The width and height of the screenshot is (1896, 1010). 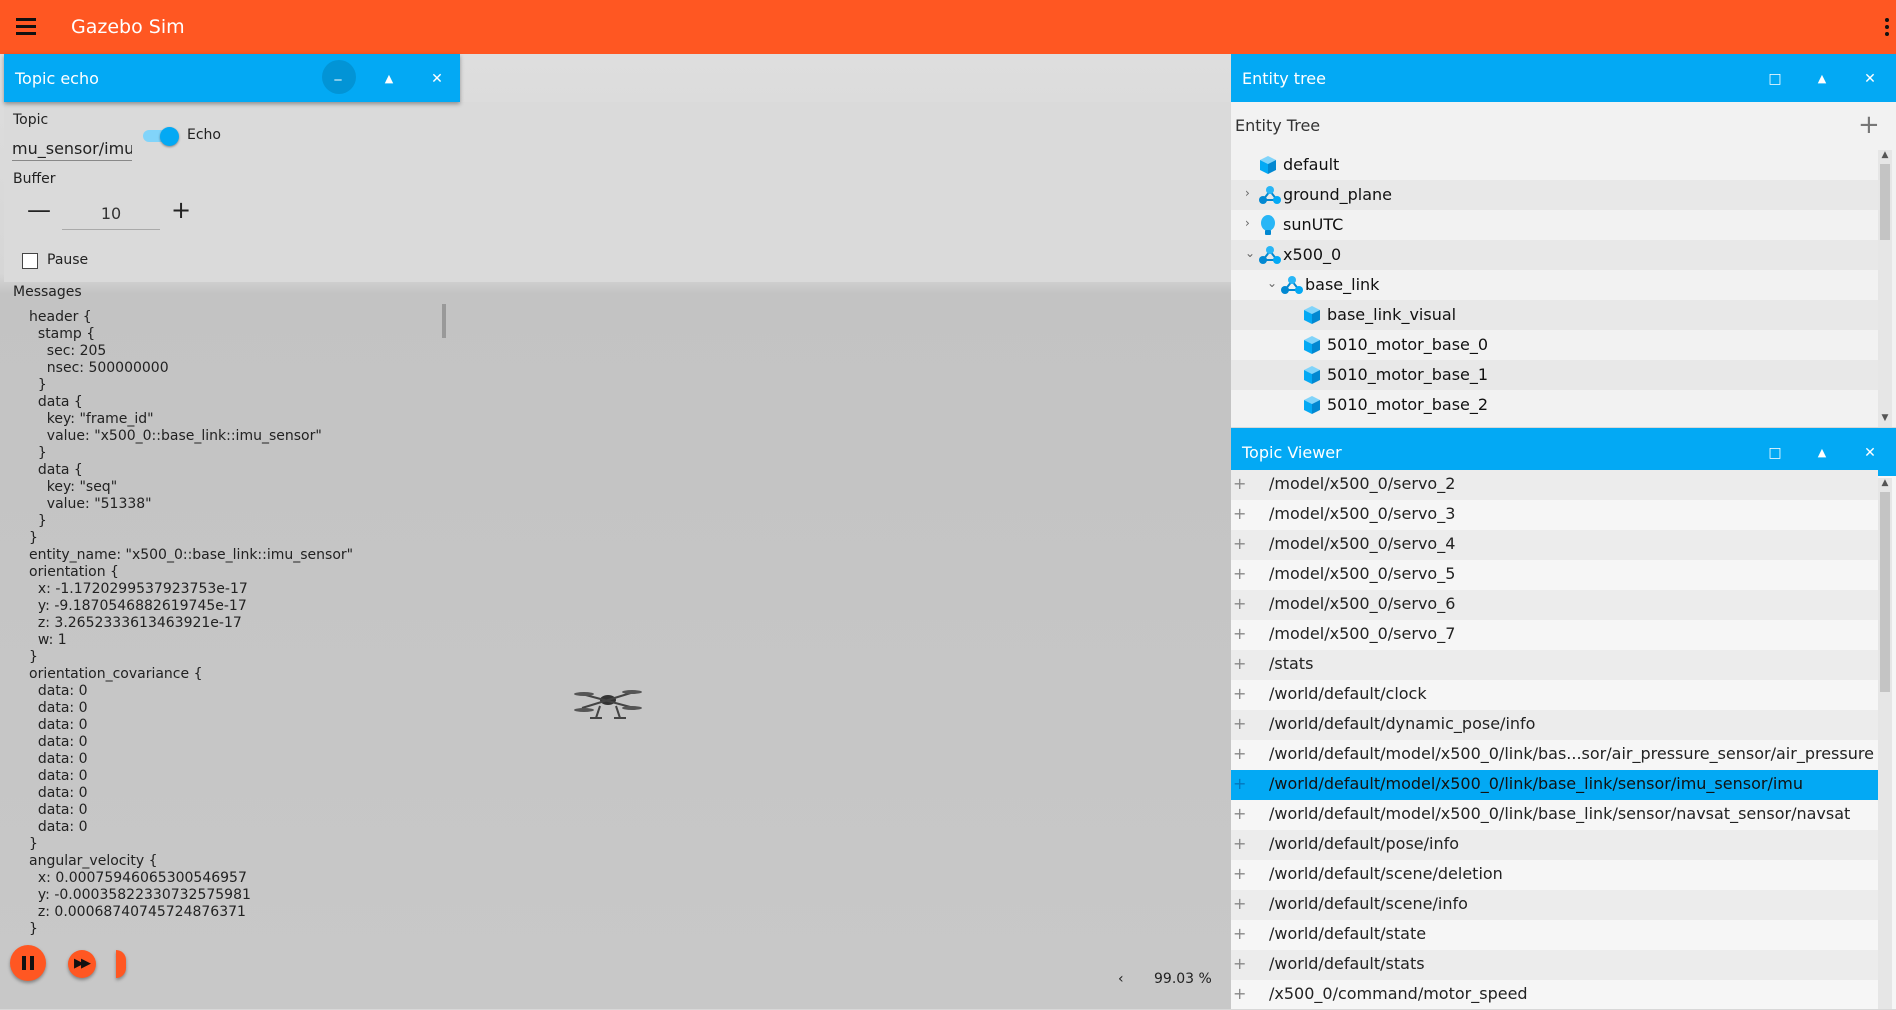 What do you see at coordinates (1554, 845) in the screenshot?
I see `topic-row: + /world/default/pose/info` at bounding box center [1554, 845].